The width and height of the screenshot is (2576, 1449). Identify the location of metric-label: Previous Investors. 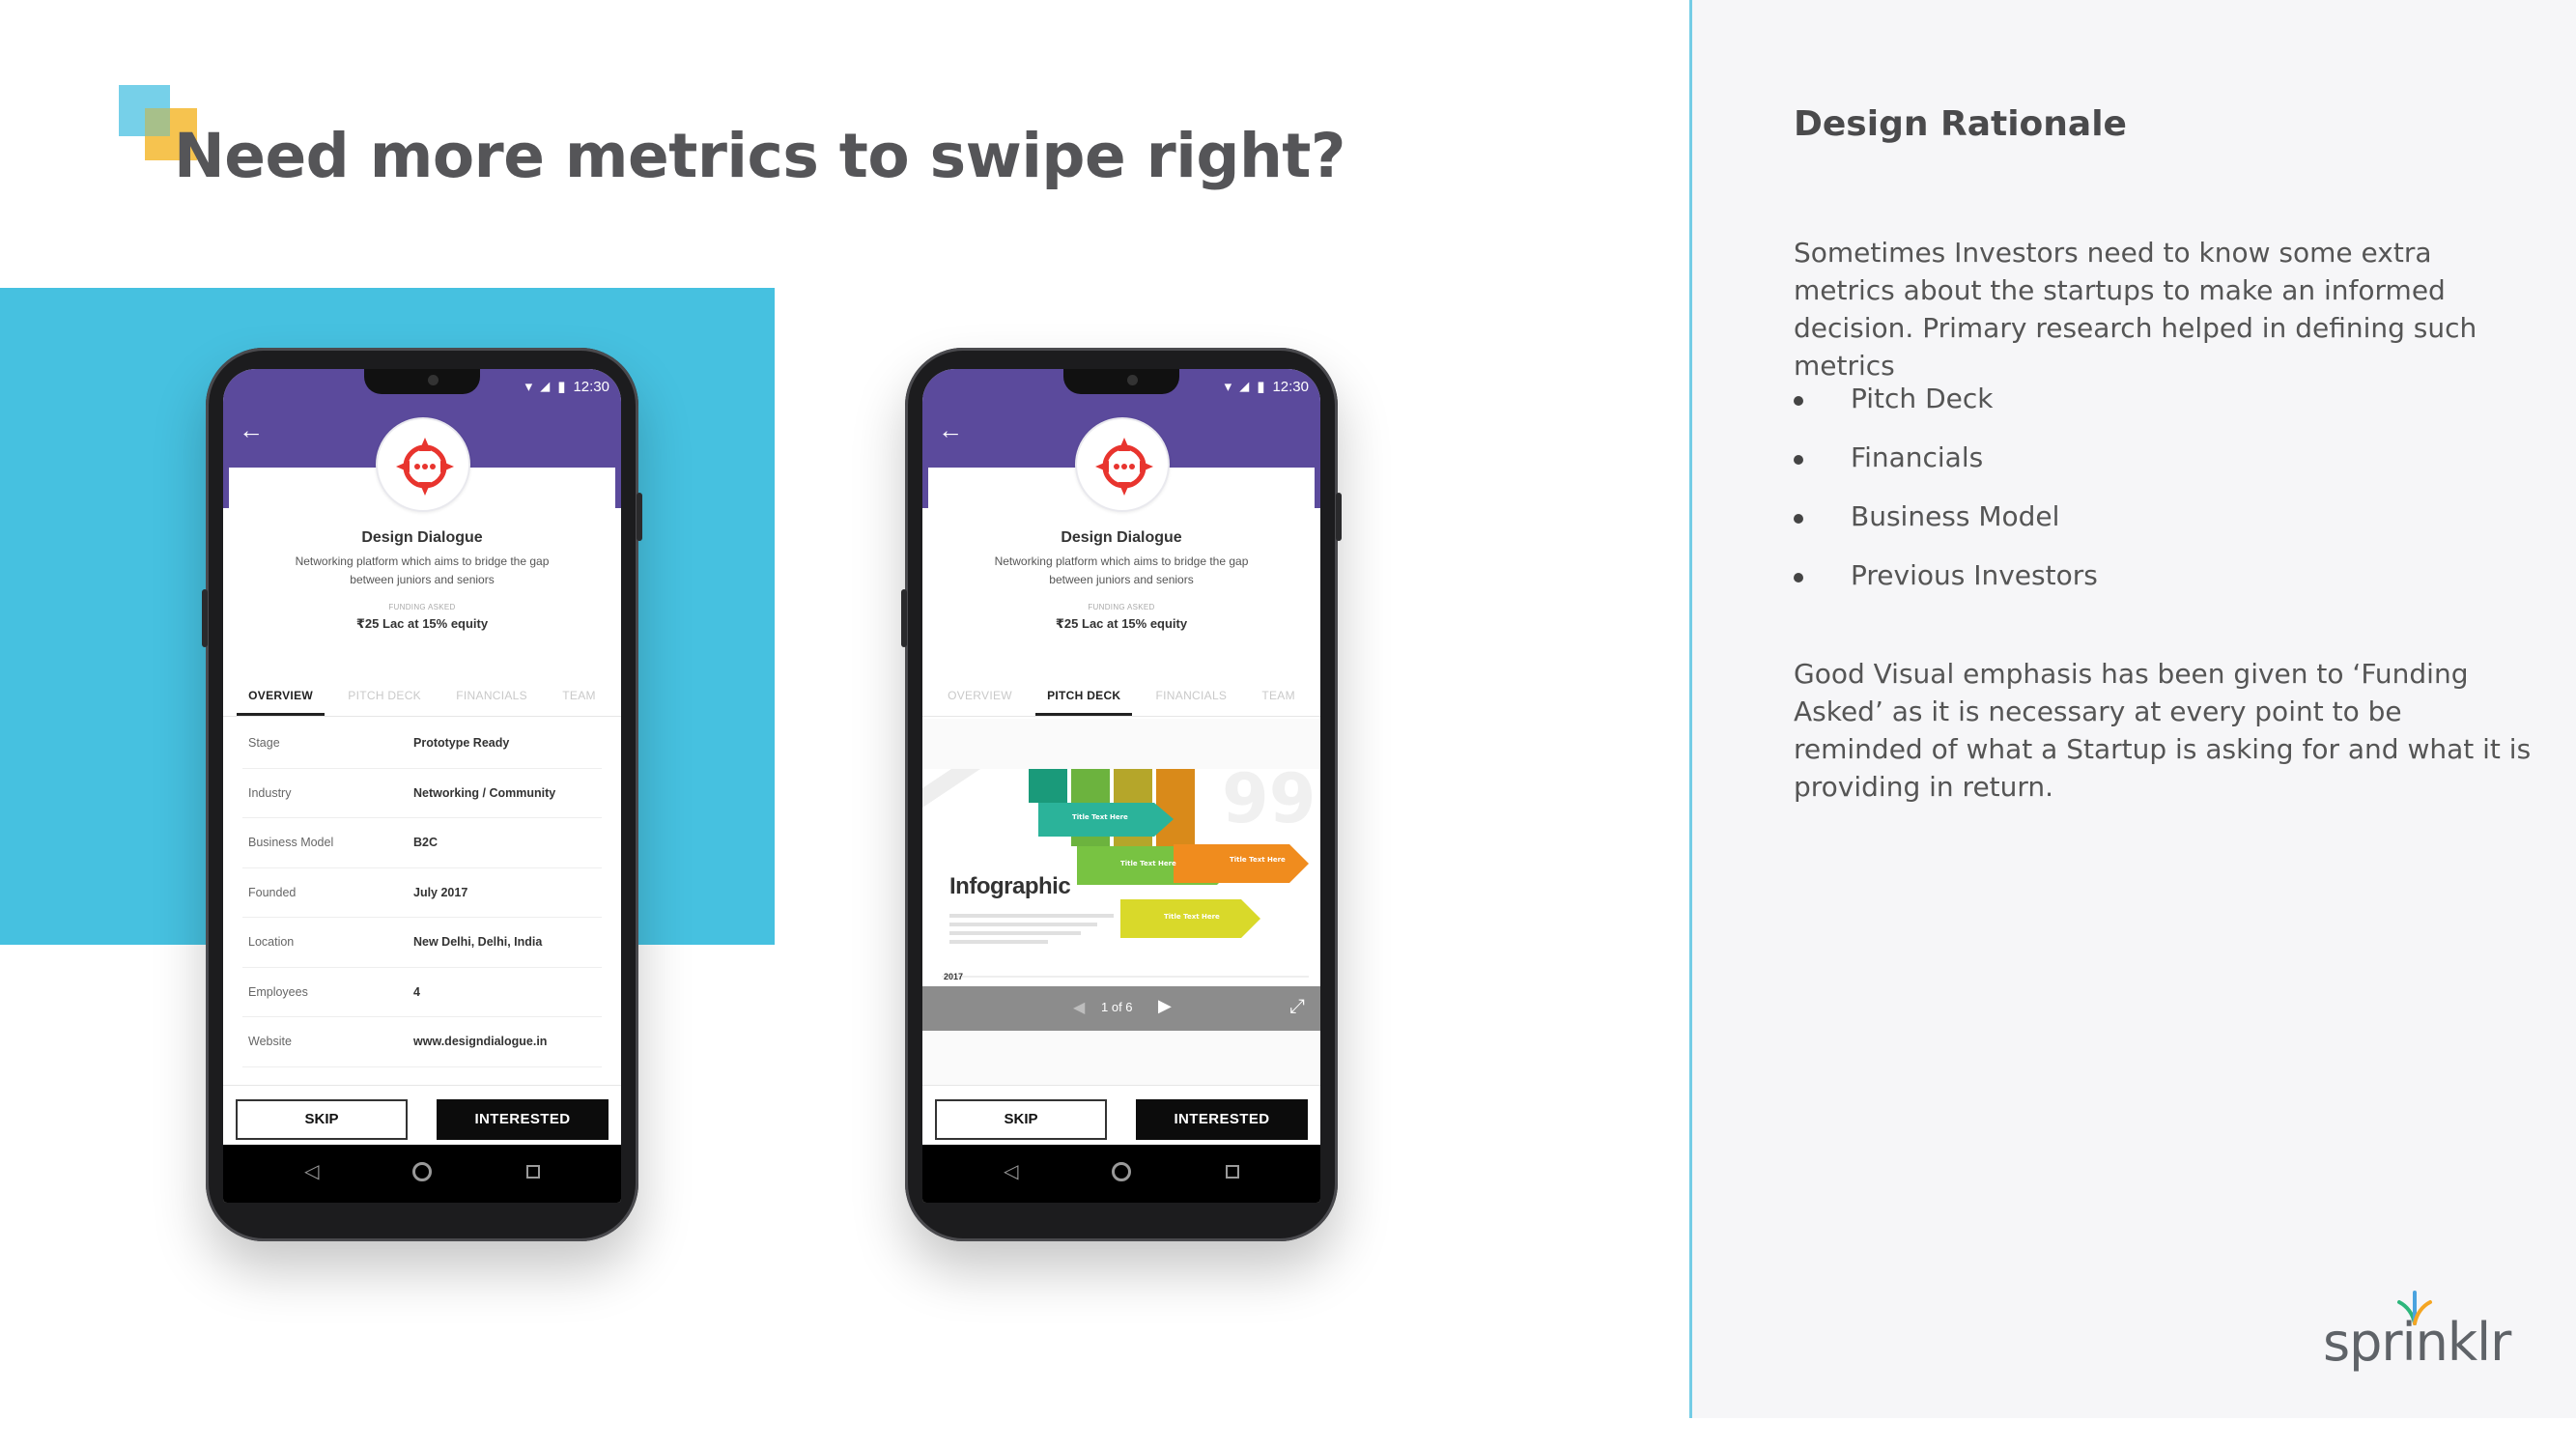
(1974, 575).